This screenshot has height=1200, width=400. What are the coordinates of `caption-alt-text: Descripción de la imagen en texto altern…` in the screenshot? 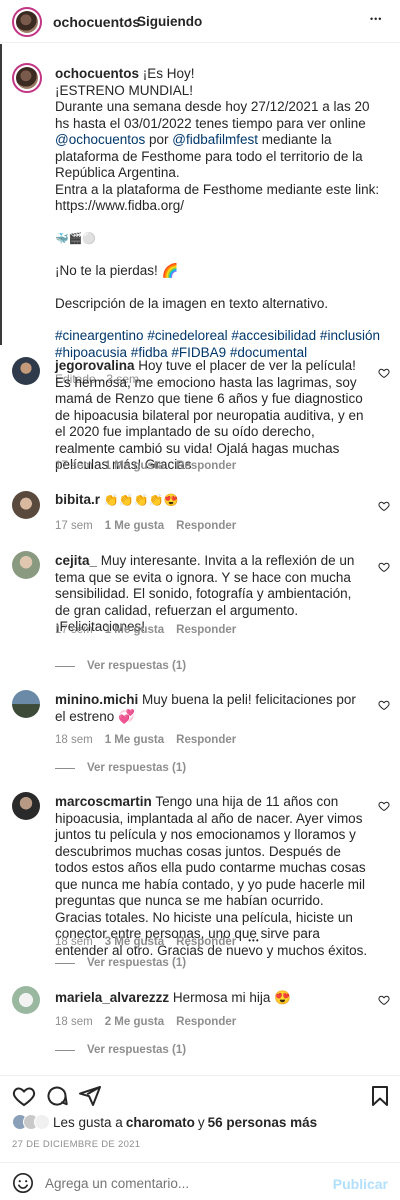 It's located at (192, 303).